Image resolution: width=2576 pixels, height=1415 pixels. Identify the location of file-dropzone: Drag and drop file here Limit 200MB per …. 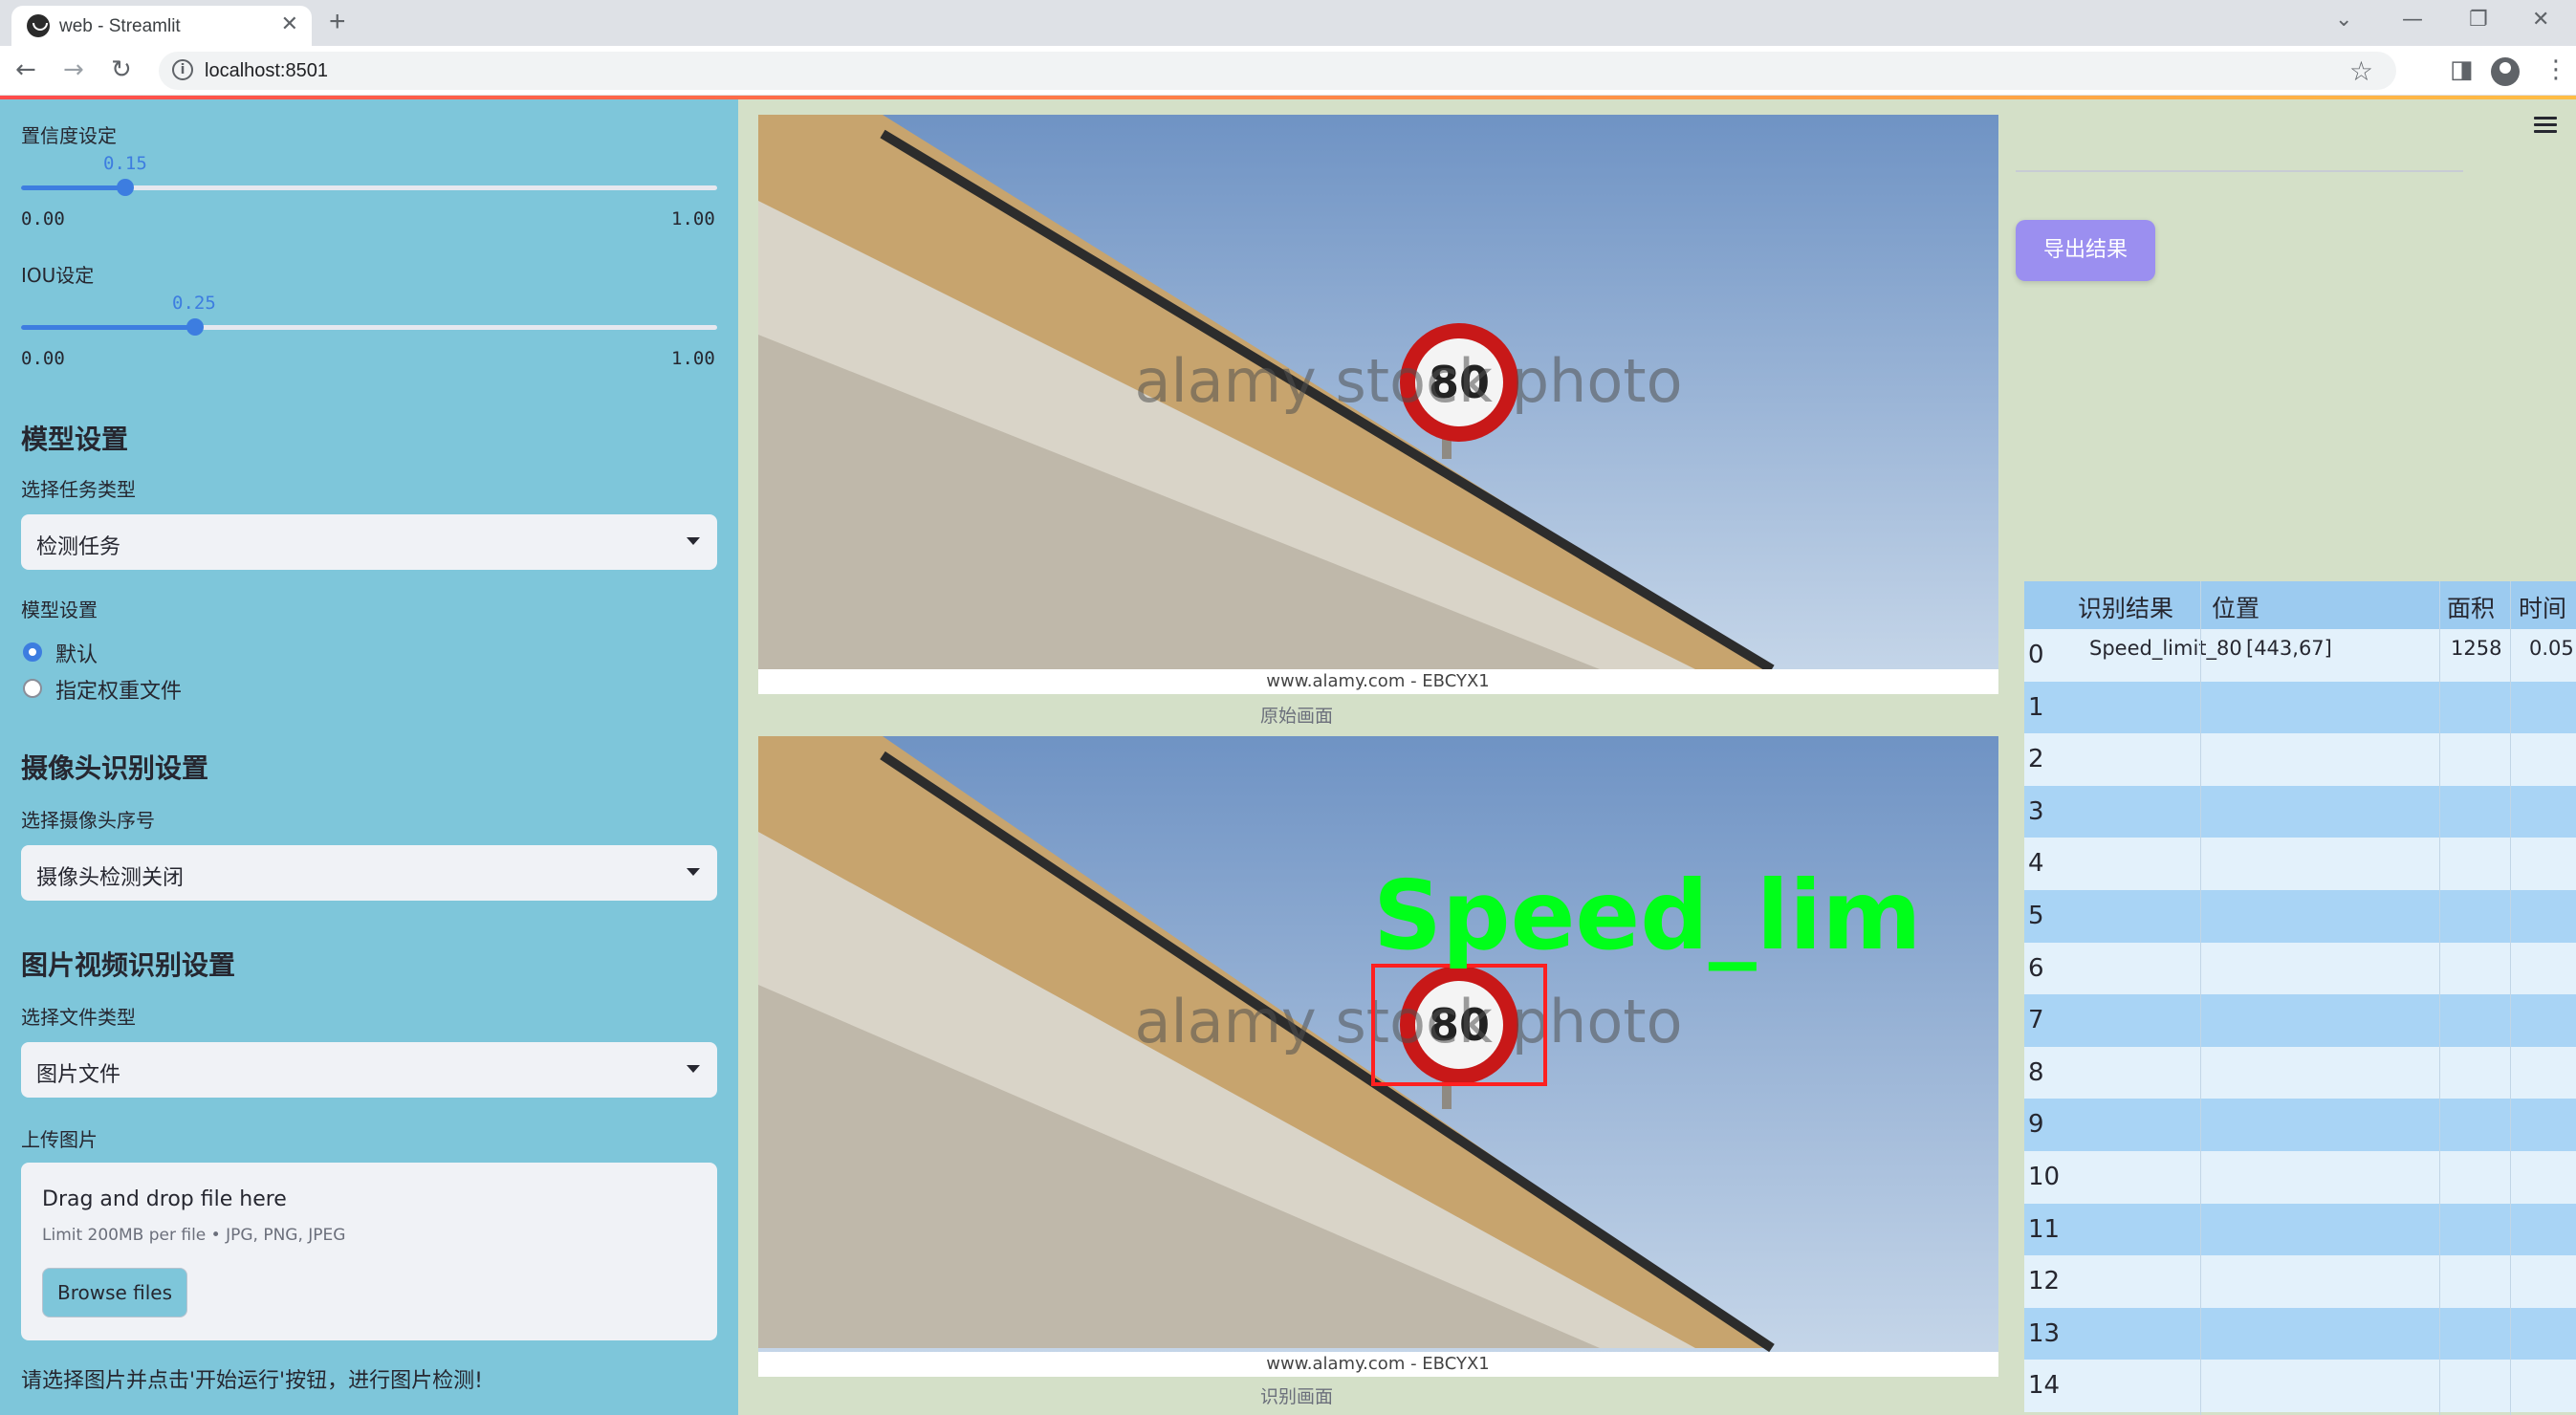
(369, 1251).